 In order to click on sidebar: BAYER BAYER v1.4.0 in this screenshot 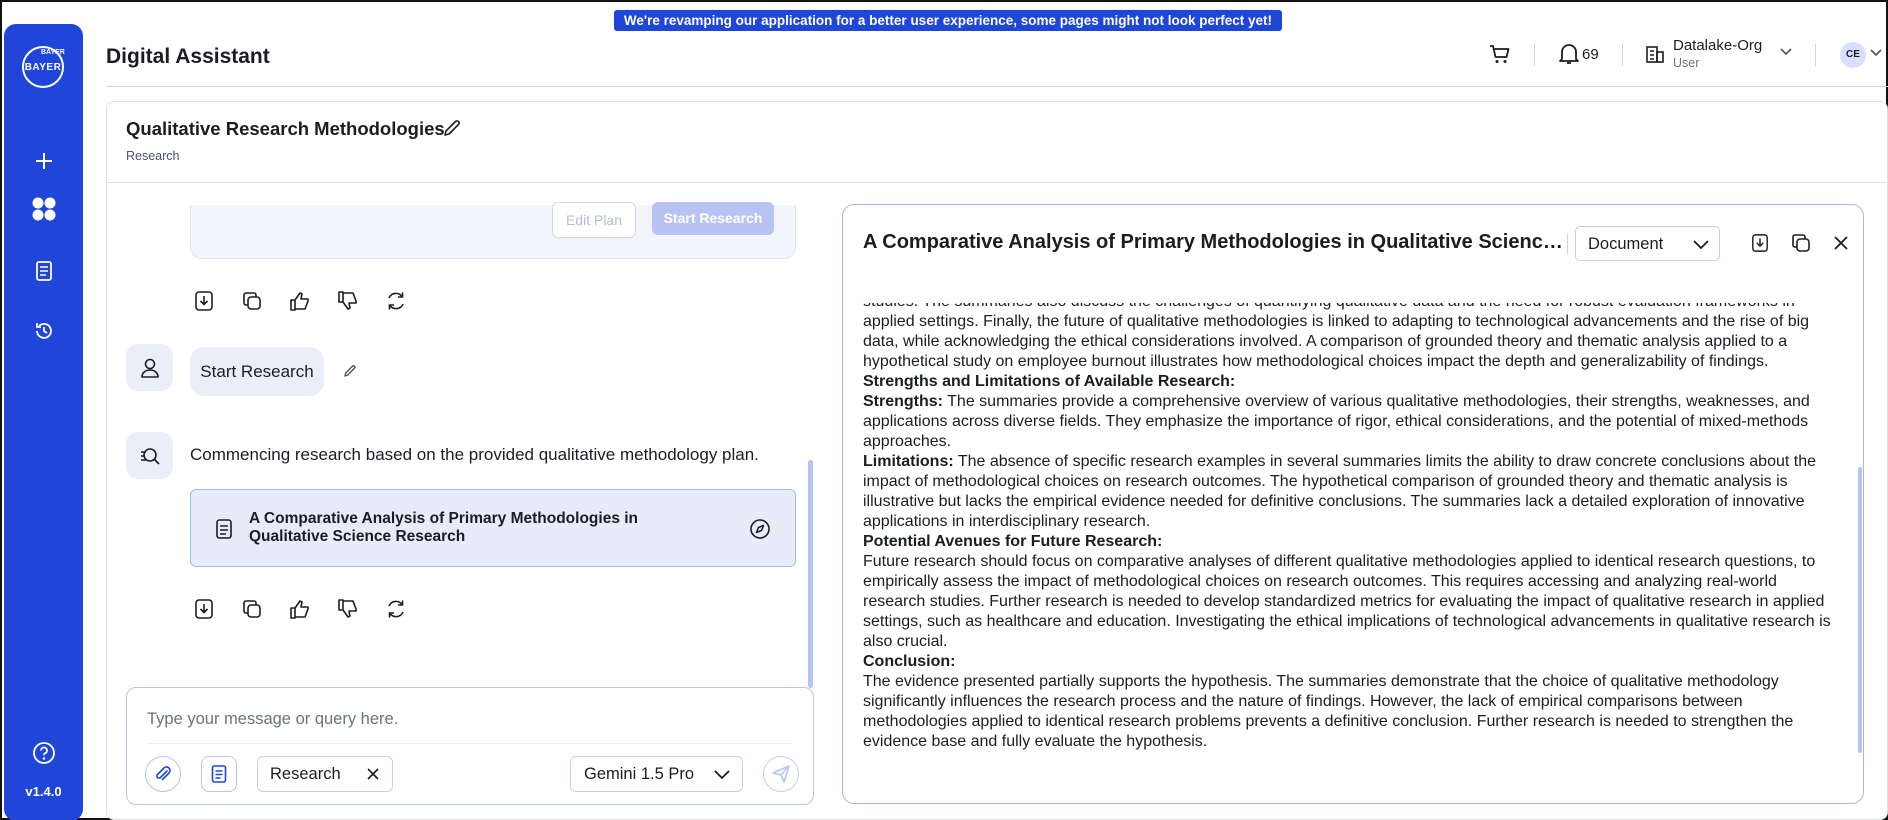, I will do `click(43, 422)`.